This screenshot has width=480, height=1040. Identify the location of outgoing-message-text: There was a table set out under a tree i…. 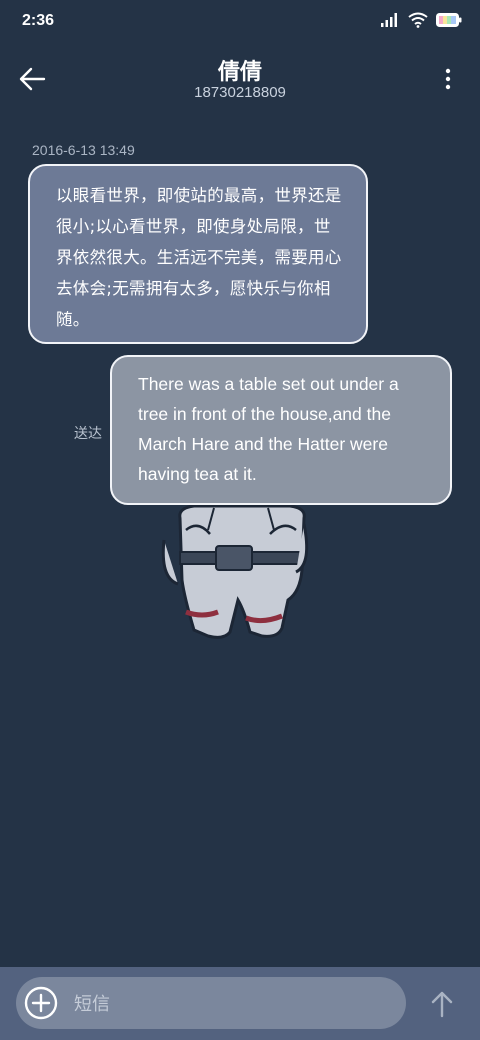
(268, 429).